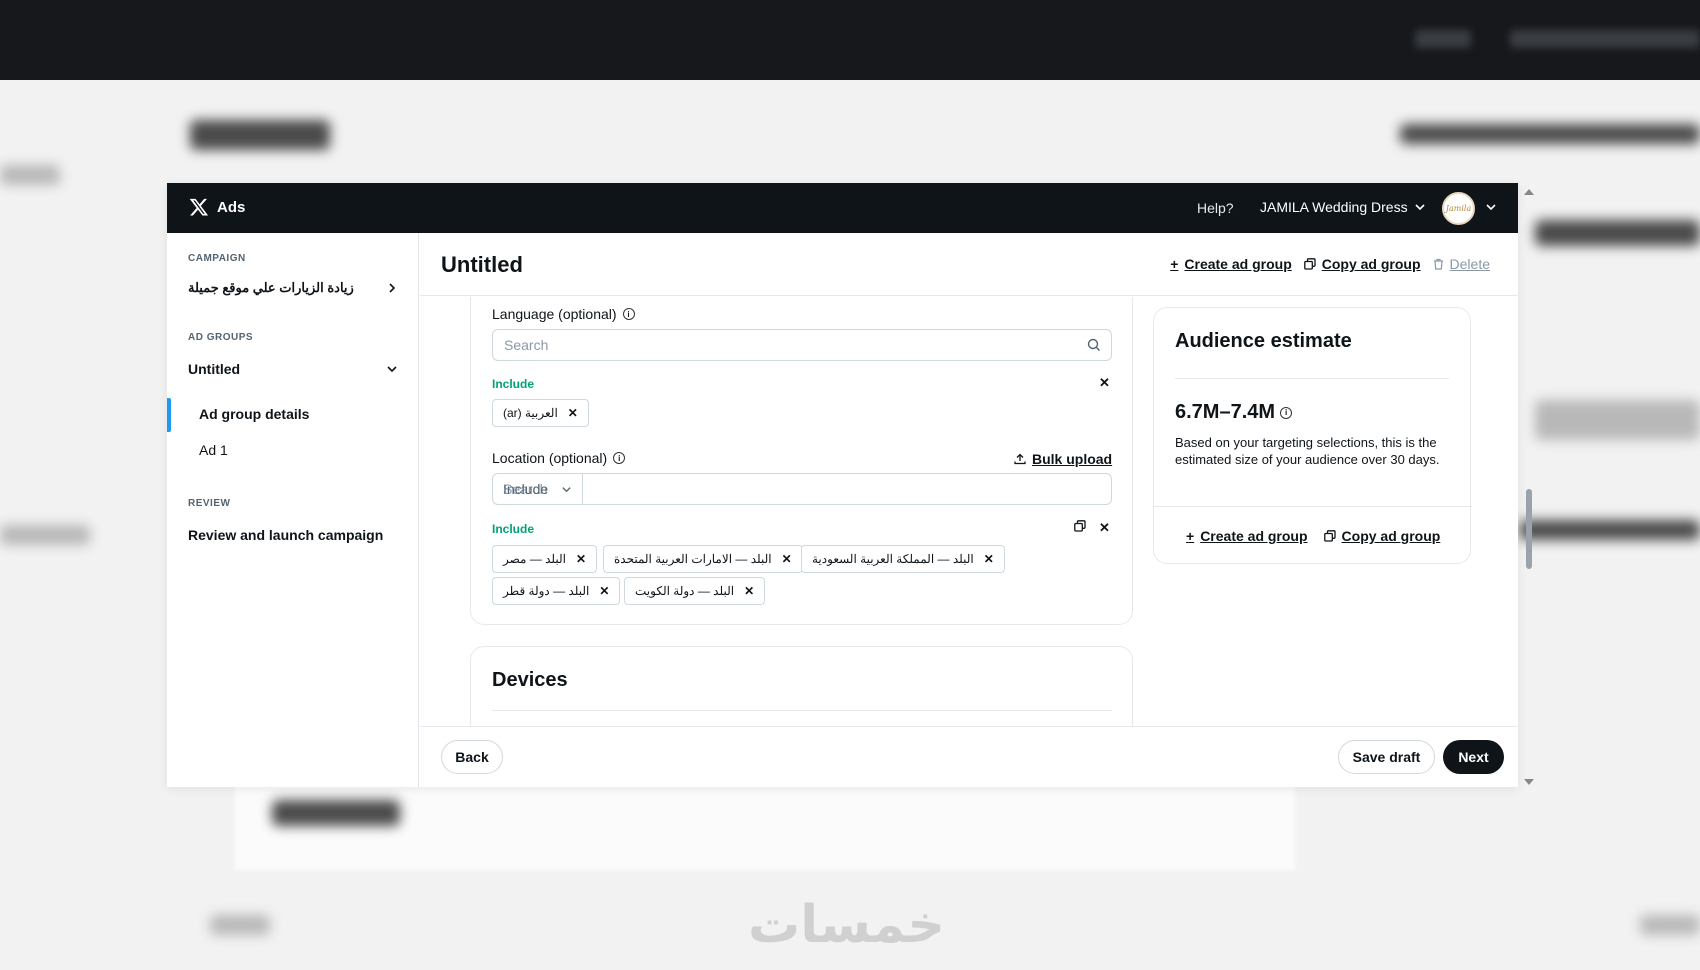 The image size is (1700, 970). Describe the element at coordinates (271, 287) in the screenshot. I see `sidebar-item-label: زيادة الزيارات علي موقع جميلة` at that location.